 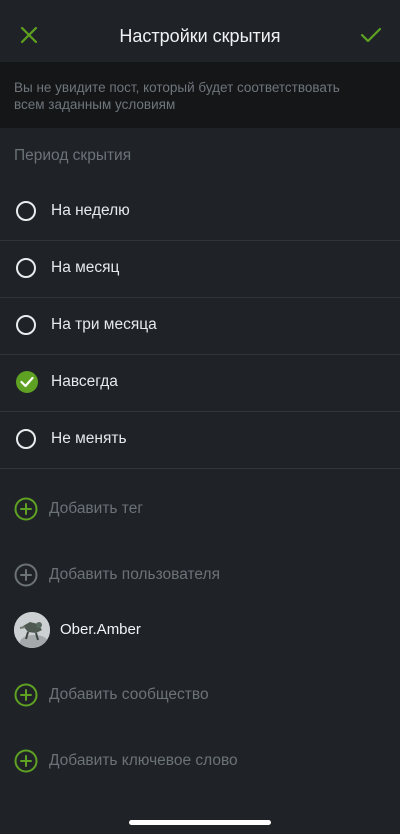 I want to click on user-name: Ober.Amber, so click(x=100, y=629).